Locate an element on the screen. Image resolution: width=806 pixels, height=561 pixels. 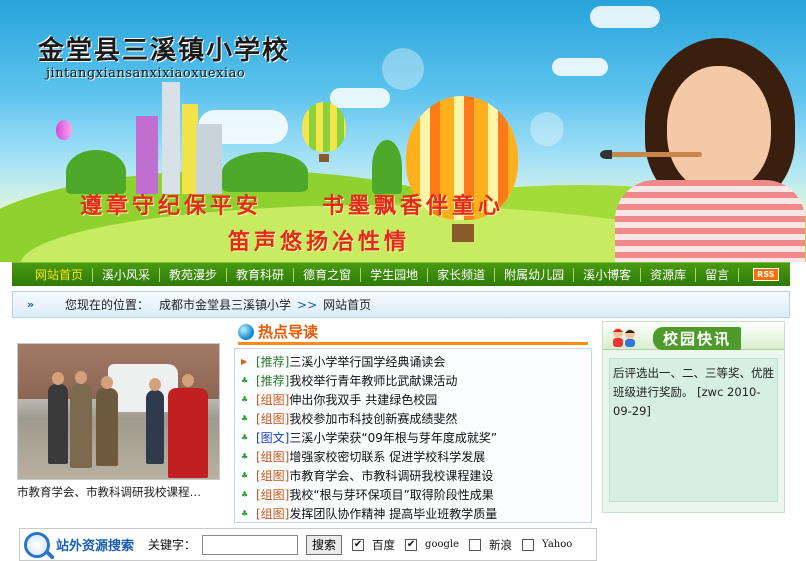
nav-item-resources: 资源库 is located at coordinates (669, 274).